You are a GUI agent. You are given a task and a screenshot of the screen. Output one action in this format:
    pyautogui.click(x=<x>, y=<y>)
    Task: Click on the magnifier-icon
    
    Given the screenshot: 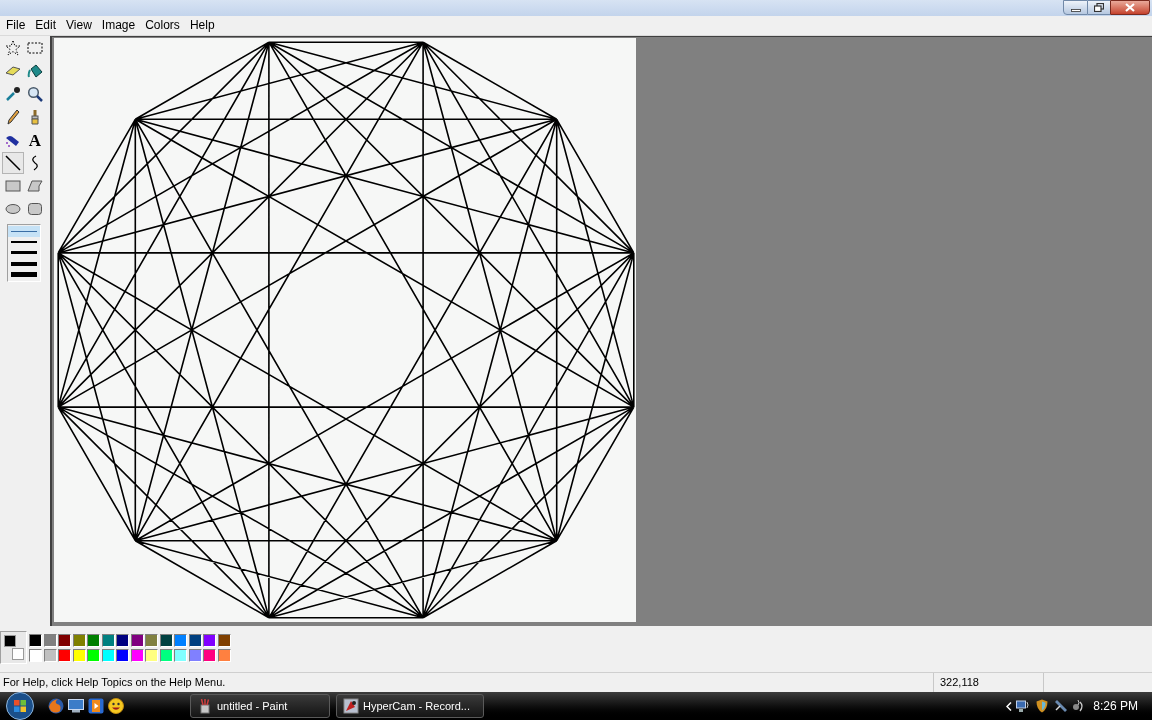 What is the action you would take?
    pyautogui.click(x=35, y=94)
    